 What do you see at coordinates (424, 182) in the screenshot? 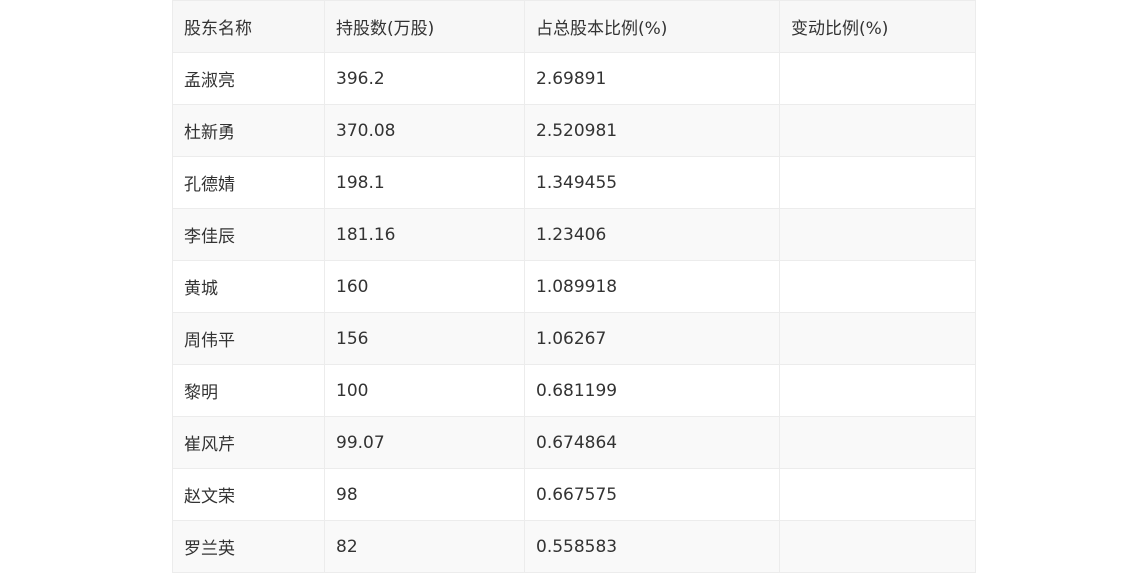
I see `cell-shares: 198.1` at bounding box center [424, 182].